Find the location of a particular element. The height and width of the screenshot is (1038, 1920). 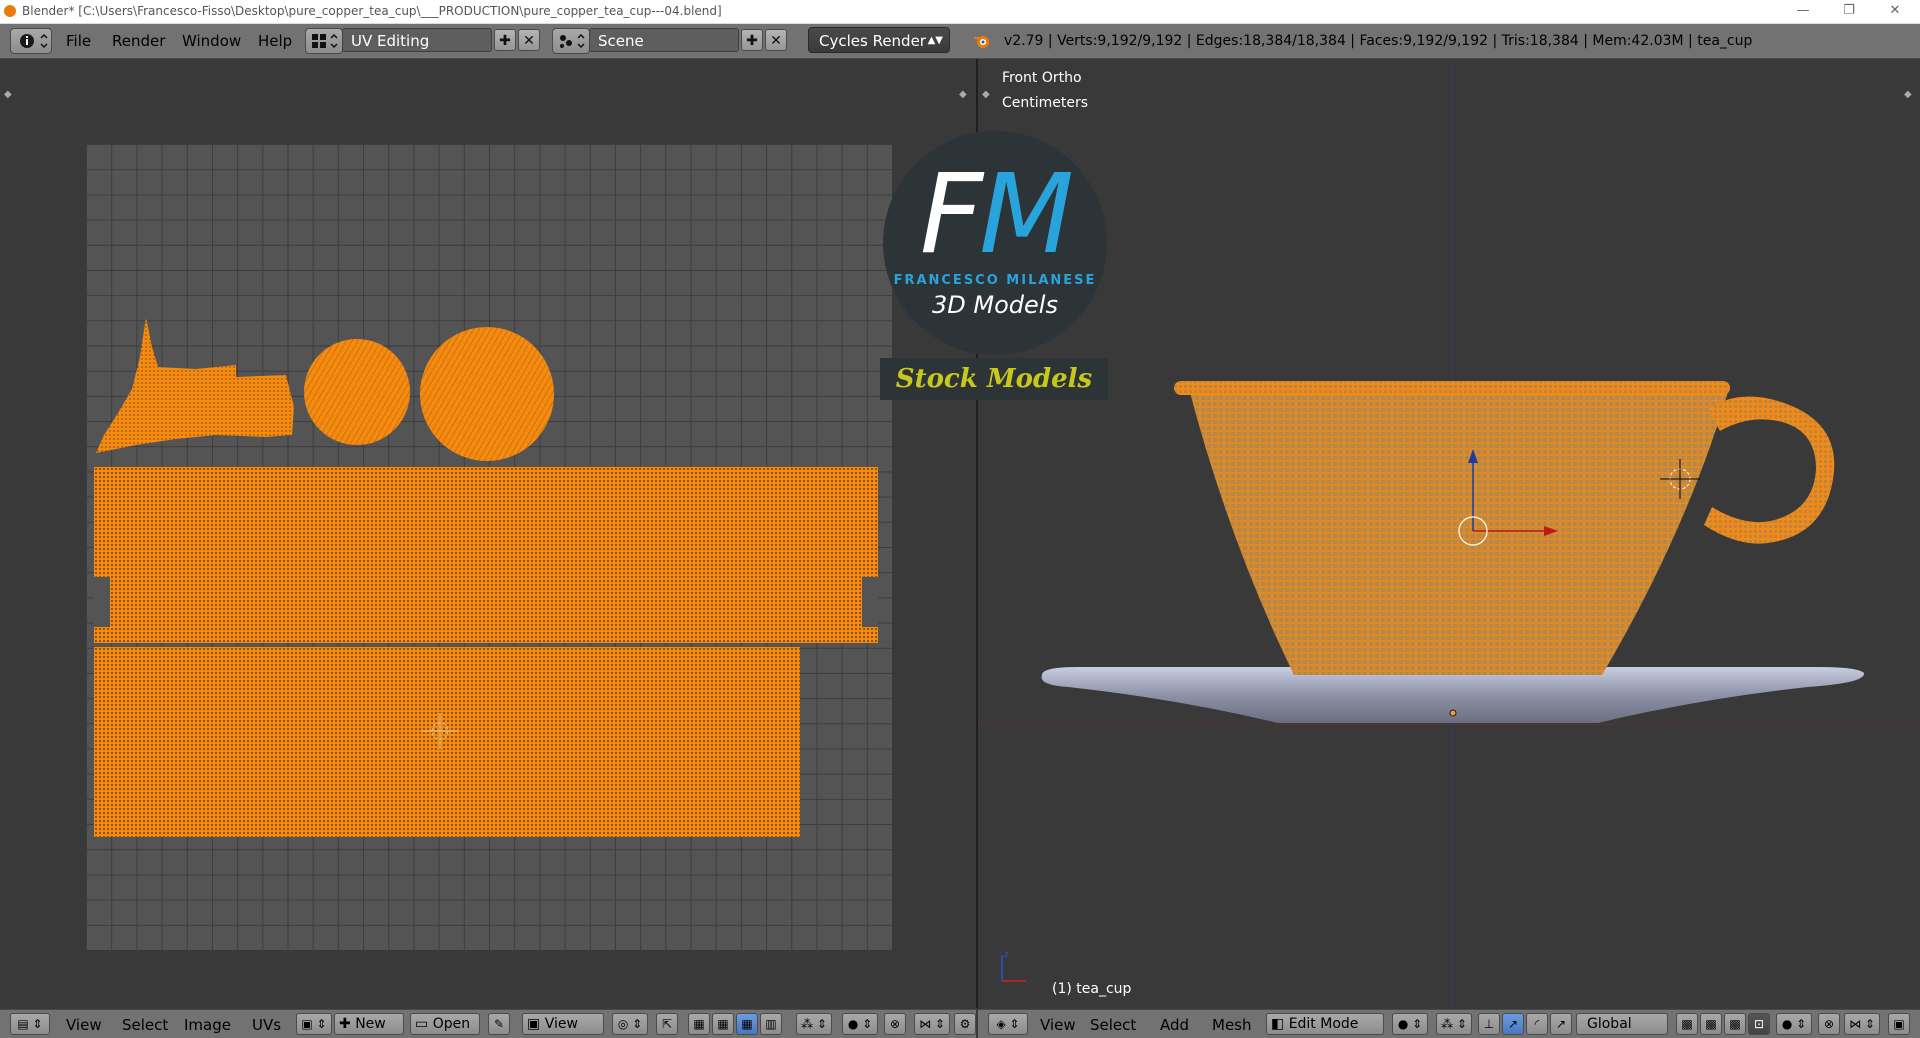

editor-type-button: ▤ ⇕ is located at coordinates (30, 1024).